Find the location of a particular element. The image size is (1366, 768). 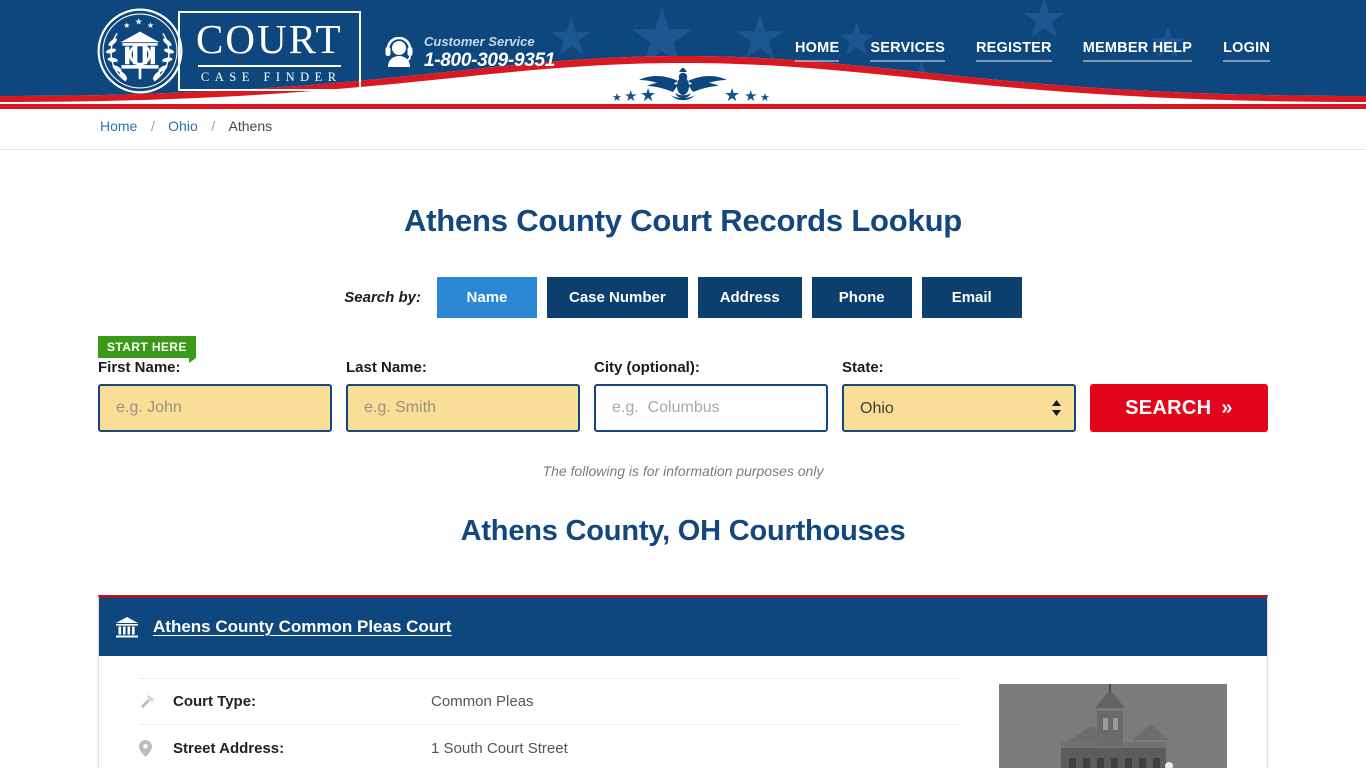

logo-divider is located at coordinates (269, 65).